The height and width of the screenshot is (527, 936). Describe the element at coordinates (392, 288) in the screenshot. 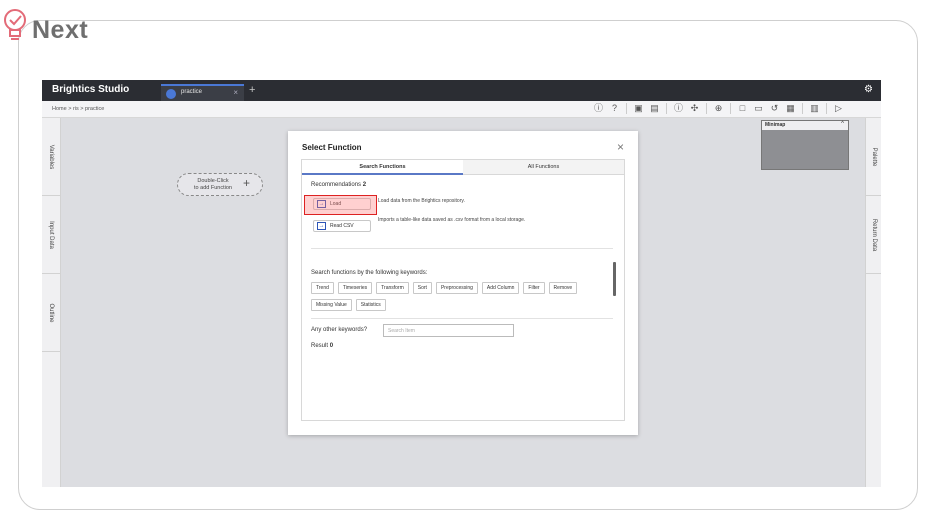

I see `keyword-chip: Transform` at that location.